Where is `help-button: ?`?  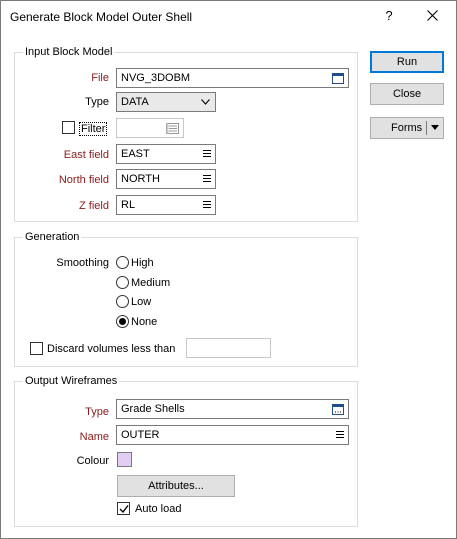
help-button: ? is located at coordinates (389, 16).